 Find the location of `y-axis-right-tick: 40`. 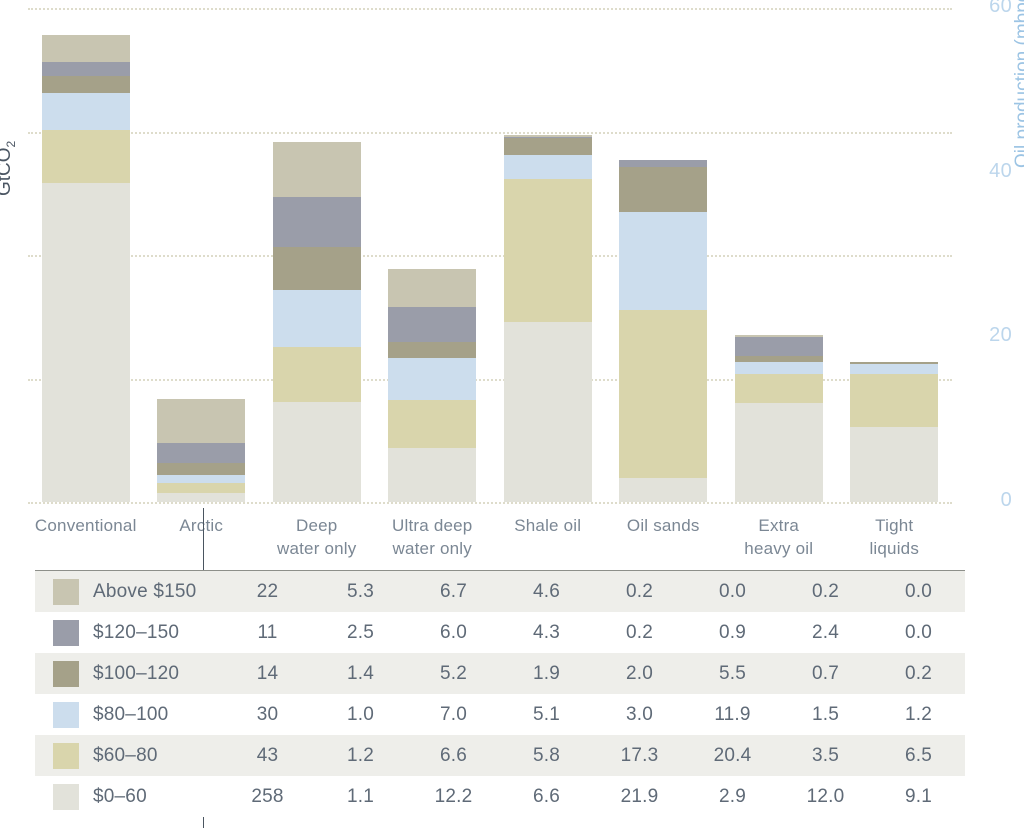

y-axis-right-tick: 40 is located at coordinates (1000, 170).